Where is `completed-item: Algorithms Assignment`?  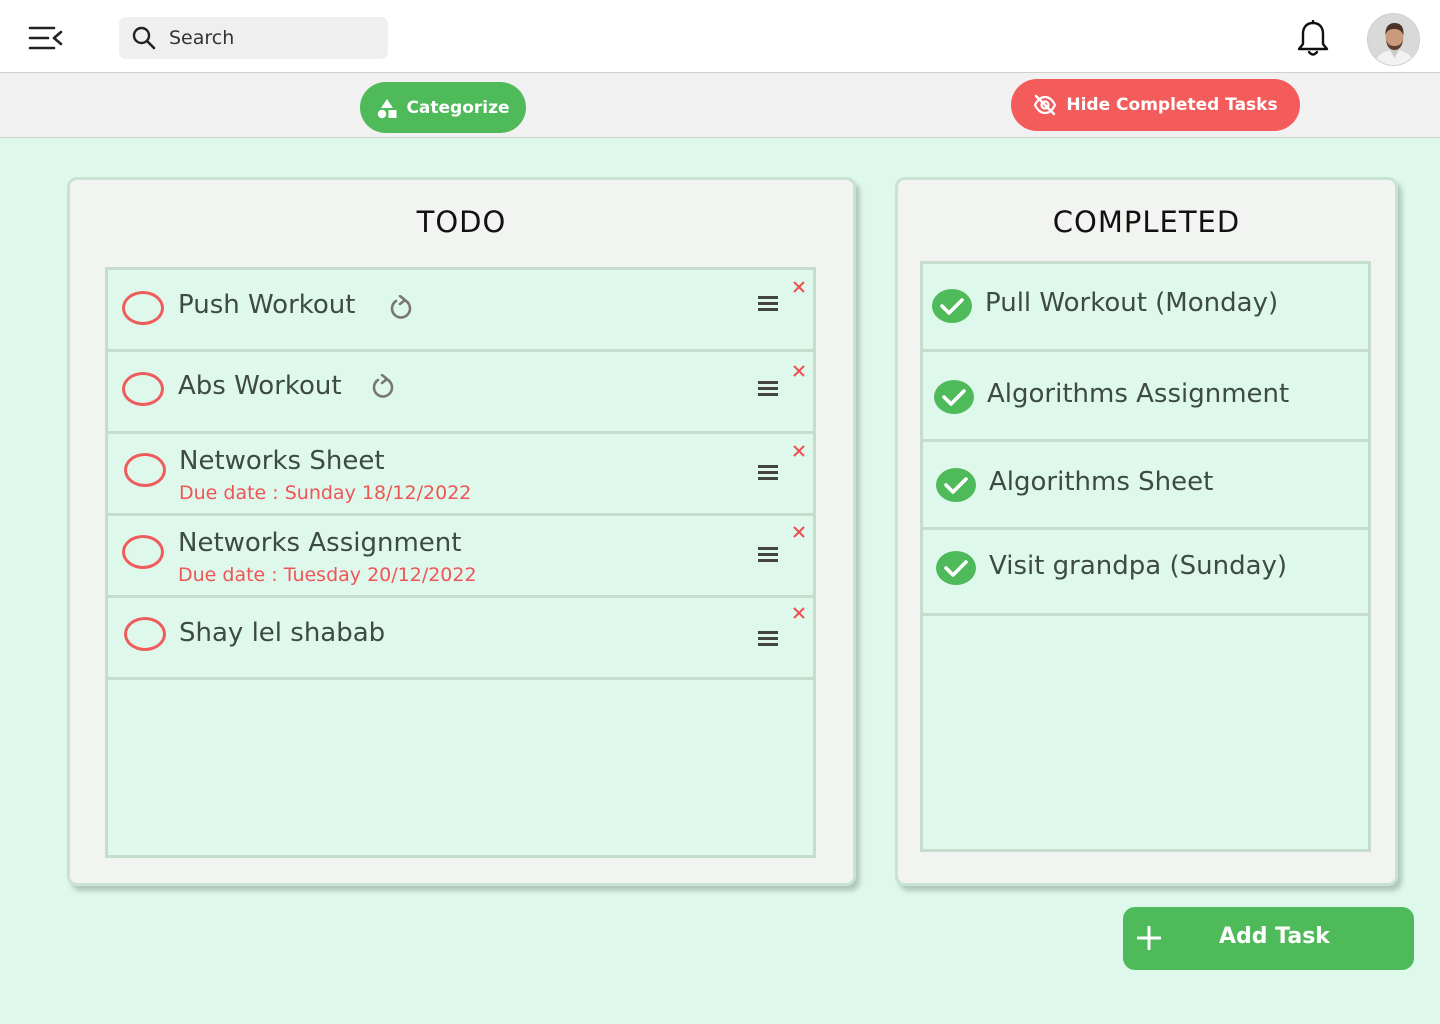
completed-item: Algorithms Assignment is located at coordinates (1146, 397).